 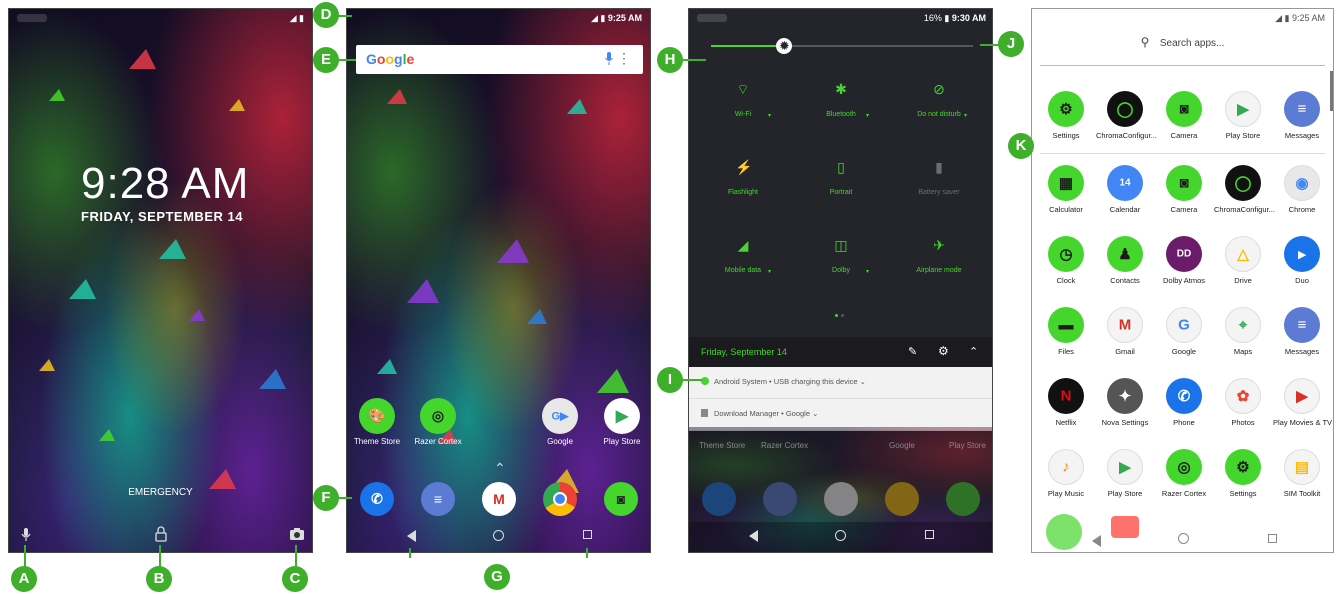 I want to click on tile-do-not-disturb: ⊘ Do not disturb ▾, so click(x=939, y=100).